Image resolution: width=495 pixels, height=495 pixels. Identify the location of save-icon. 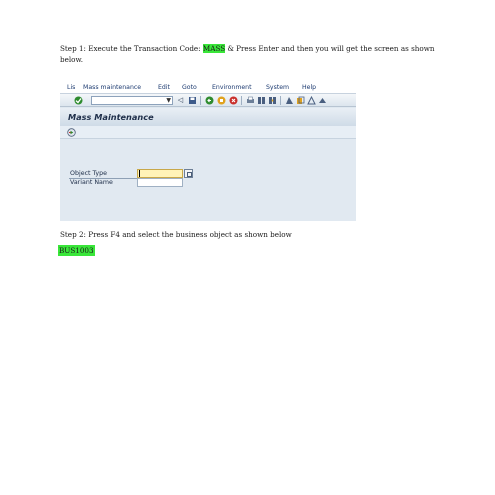
(192, 100).